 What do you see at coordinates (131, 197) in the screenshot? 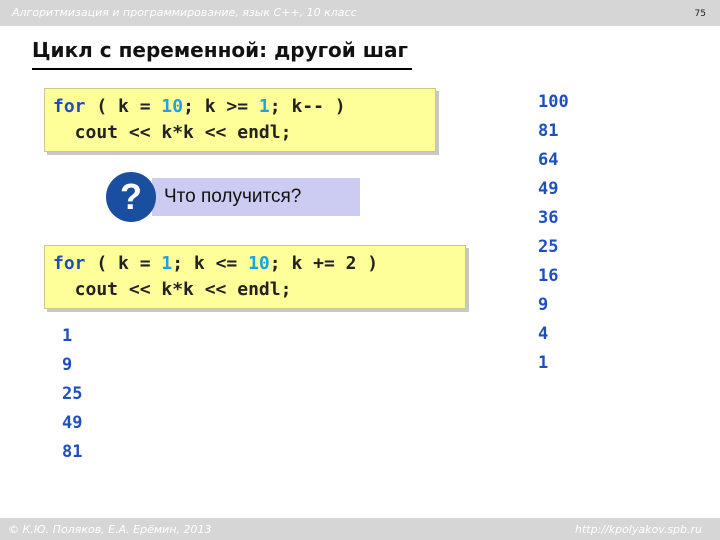
I see `question-mark-icon: ?` at bounding box center [131, 197].